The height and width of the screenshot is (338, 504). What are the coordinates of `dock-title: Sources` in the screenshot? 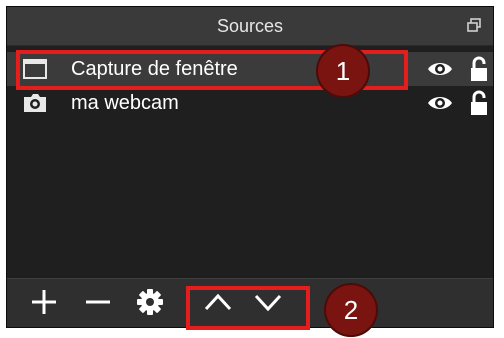 It's located at (250, 25).